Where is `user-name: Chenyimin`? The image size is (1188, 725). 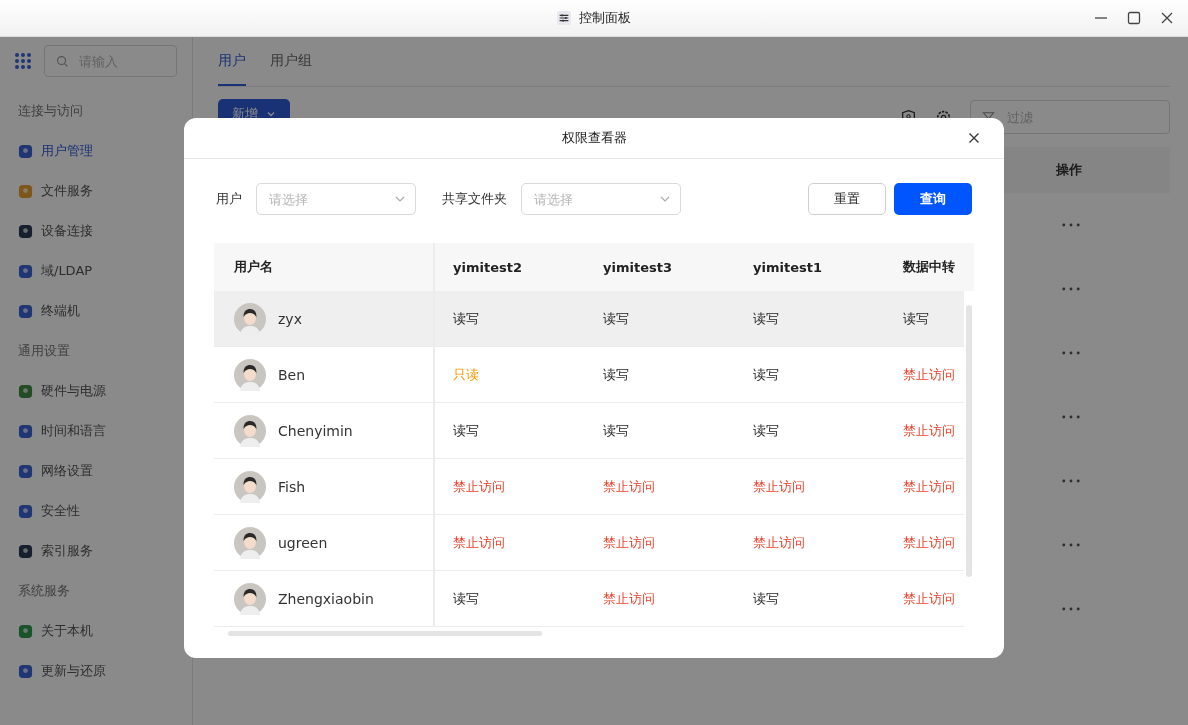
user-name: Chenyimin is located at coordinates (315, 430).